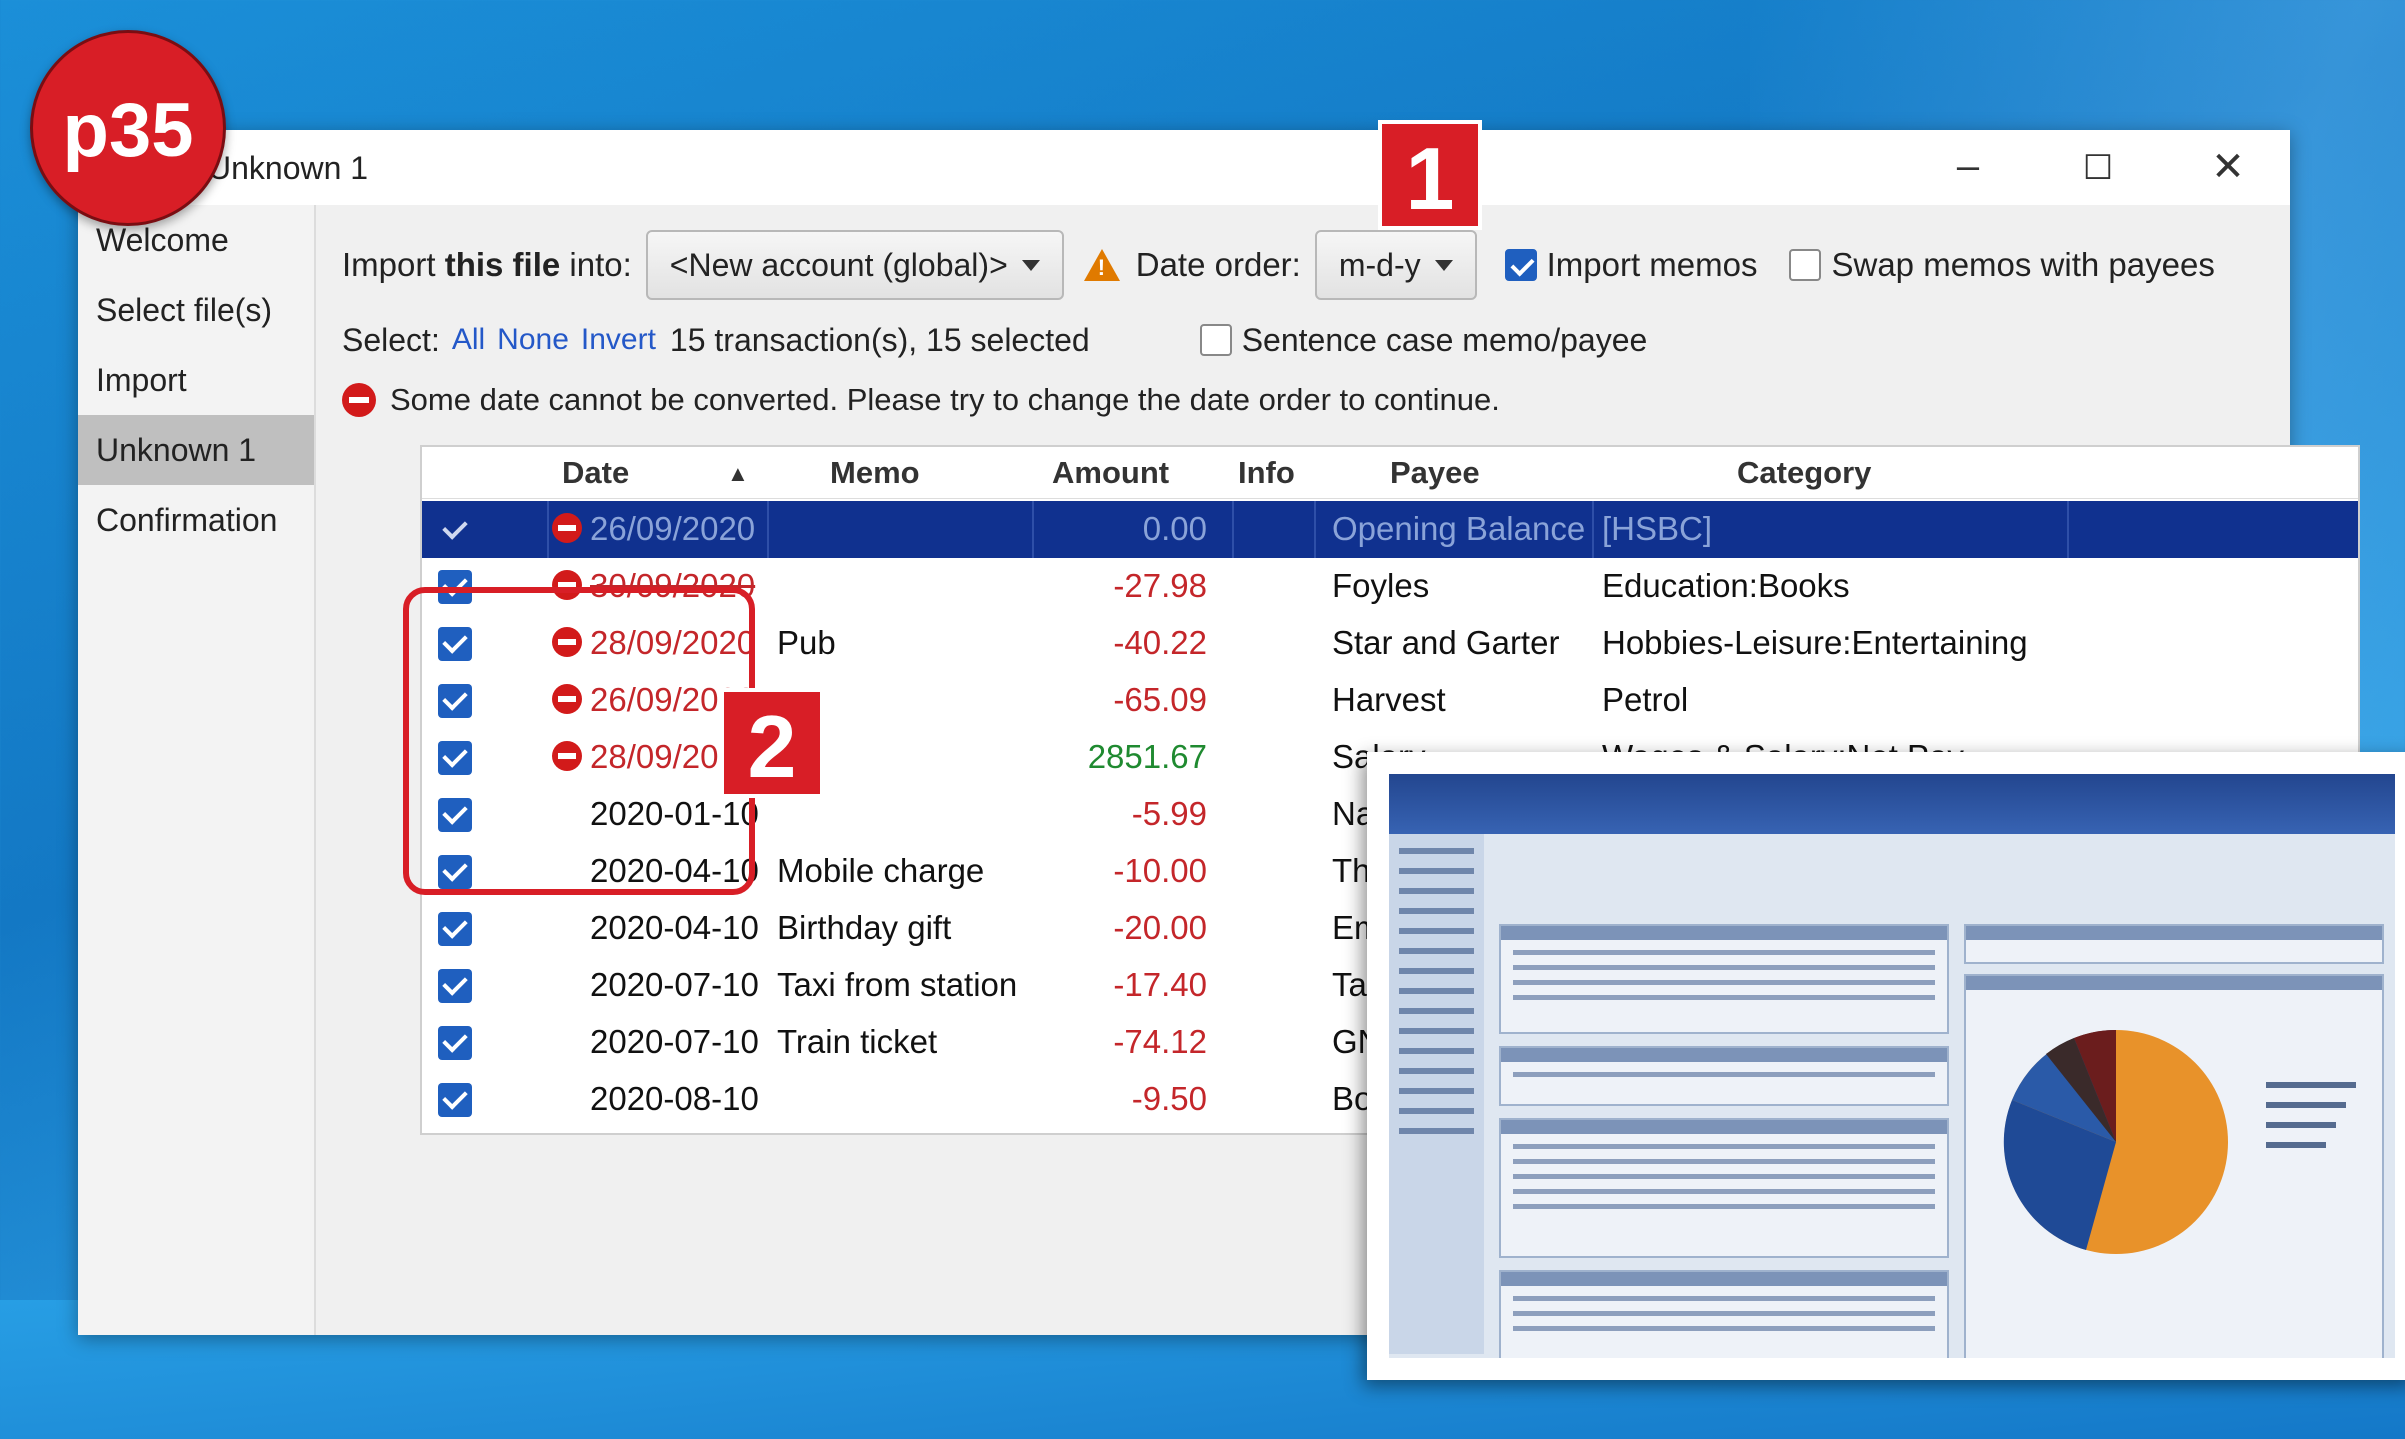 This screenshot has width=2405, height=1439. I want to click on date-order-label: Date order:, so click(1218, 264).